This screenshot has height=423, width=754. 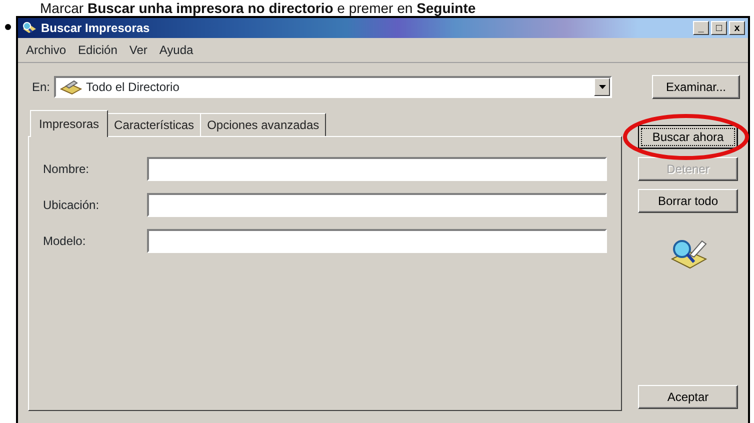 What do you see at coordinates (71, 87) in the screenshot?
I see `printer-icon` at bounding box center [71, 87].